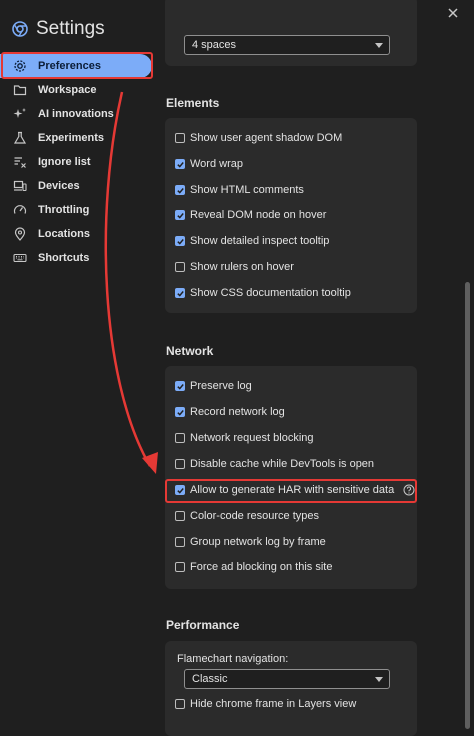 This screenshot has width=474, height=736. What do you see at coordinates (210, 679) in the screenshot?
I see `flamechart-navigation-value: Classic` at bounding box center [210, 679].